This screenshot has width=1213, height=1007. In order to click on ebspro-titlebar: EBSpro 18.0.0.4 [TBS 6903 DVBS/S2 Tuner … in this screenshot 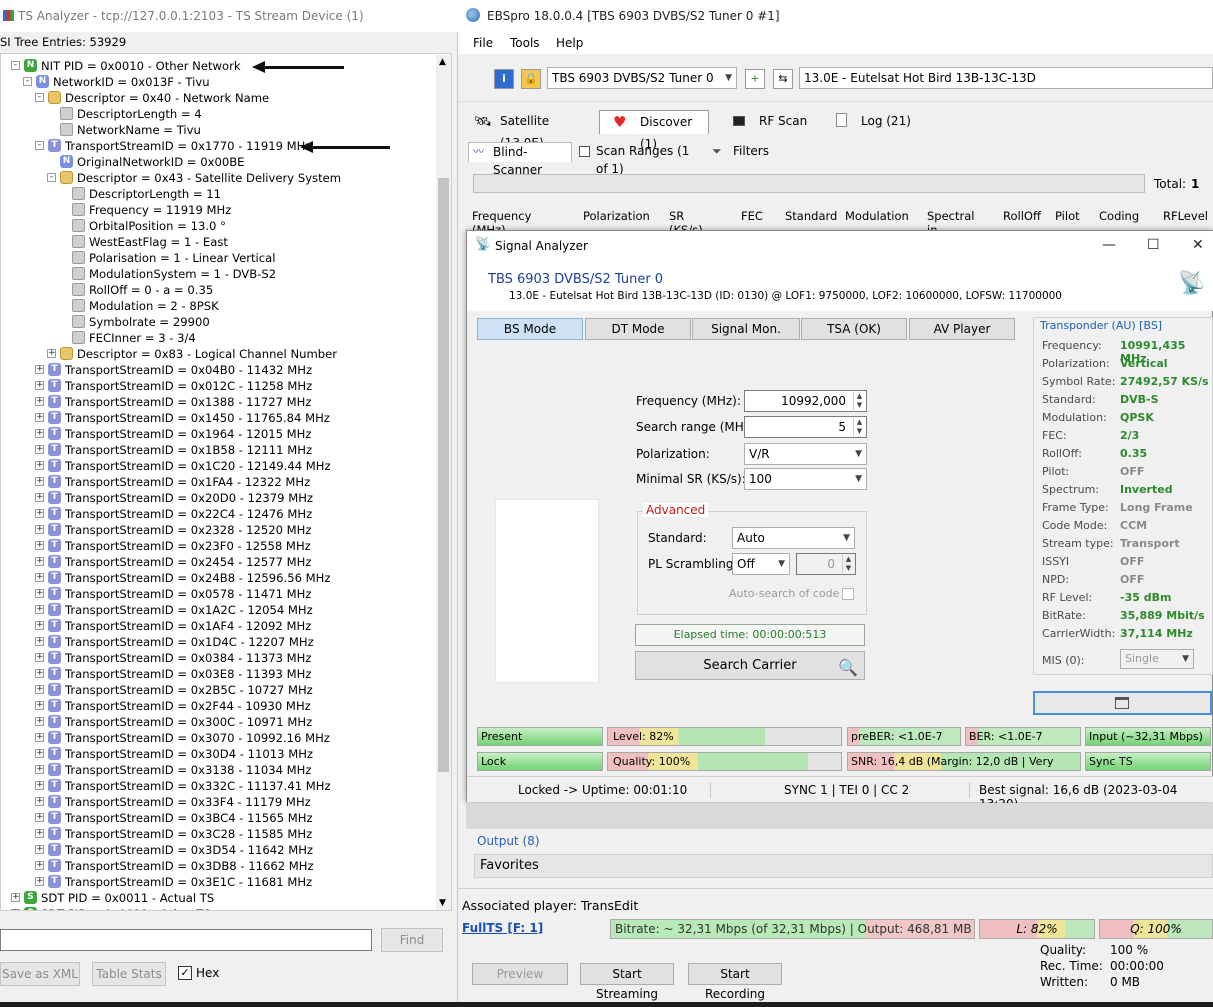, I will do `click(835, 16)`.